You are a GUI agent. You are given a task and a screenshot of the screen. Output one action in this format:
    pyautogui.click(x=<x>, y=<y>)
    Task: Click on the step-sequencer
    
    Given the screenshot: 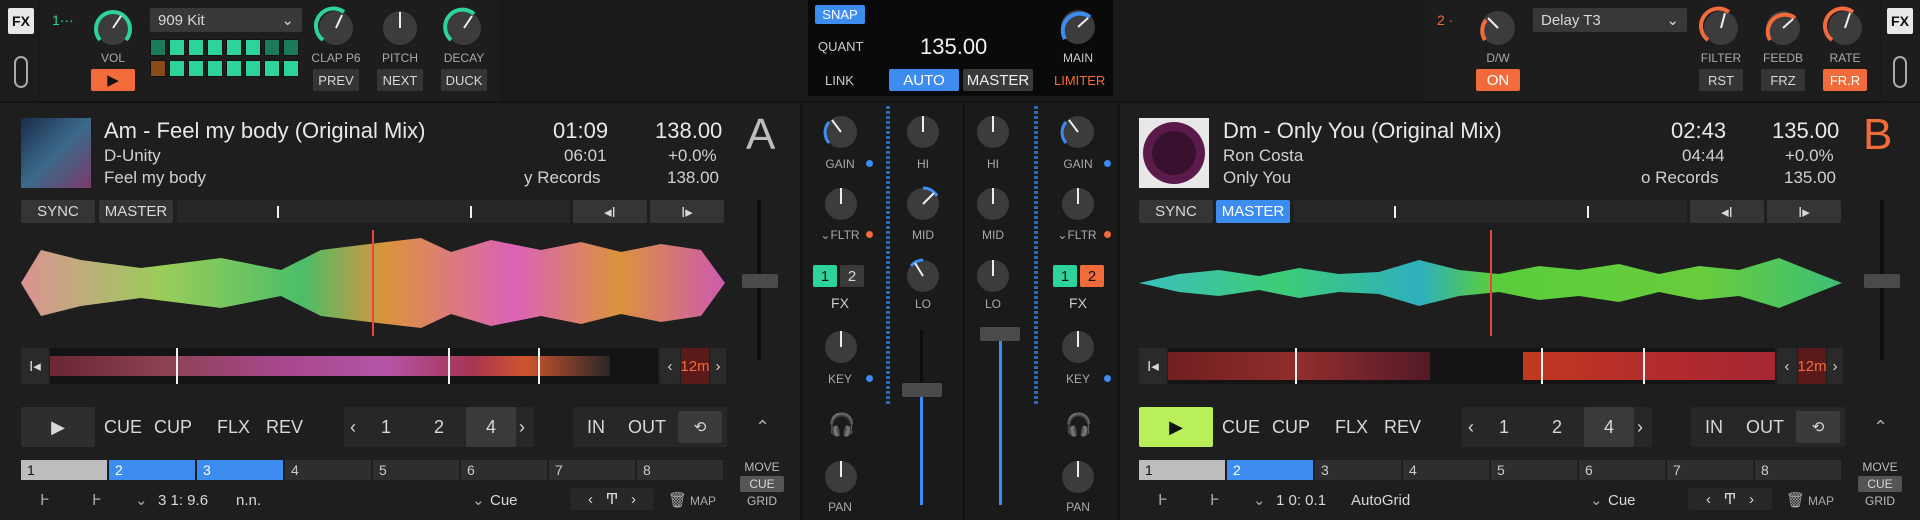 What is the action you would take?
    pyautogui.click(x=226, y=59)
    